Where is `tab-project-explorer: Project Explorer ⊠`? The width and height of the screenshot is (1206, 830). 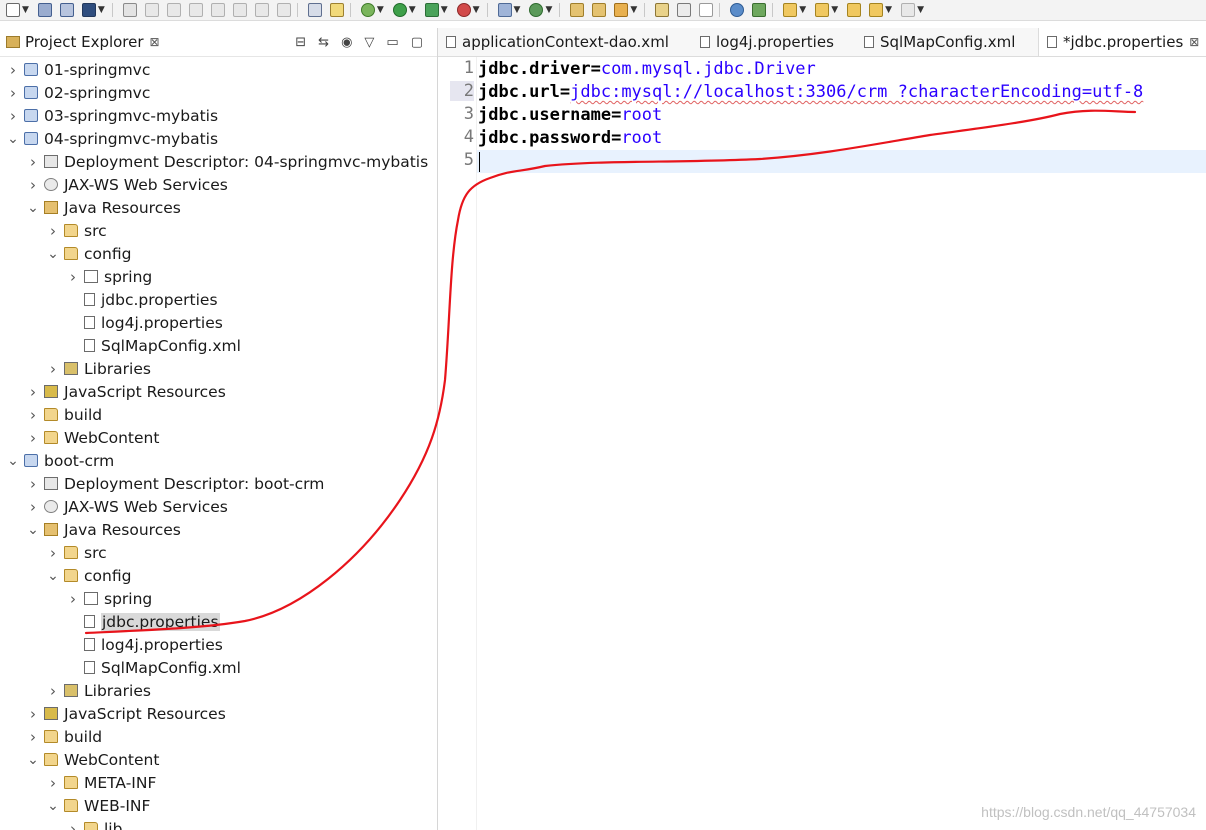
tab-project-explorer: Project Explorer ⊠ is located at coordinates (80, 42).